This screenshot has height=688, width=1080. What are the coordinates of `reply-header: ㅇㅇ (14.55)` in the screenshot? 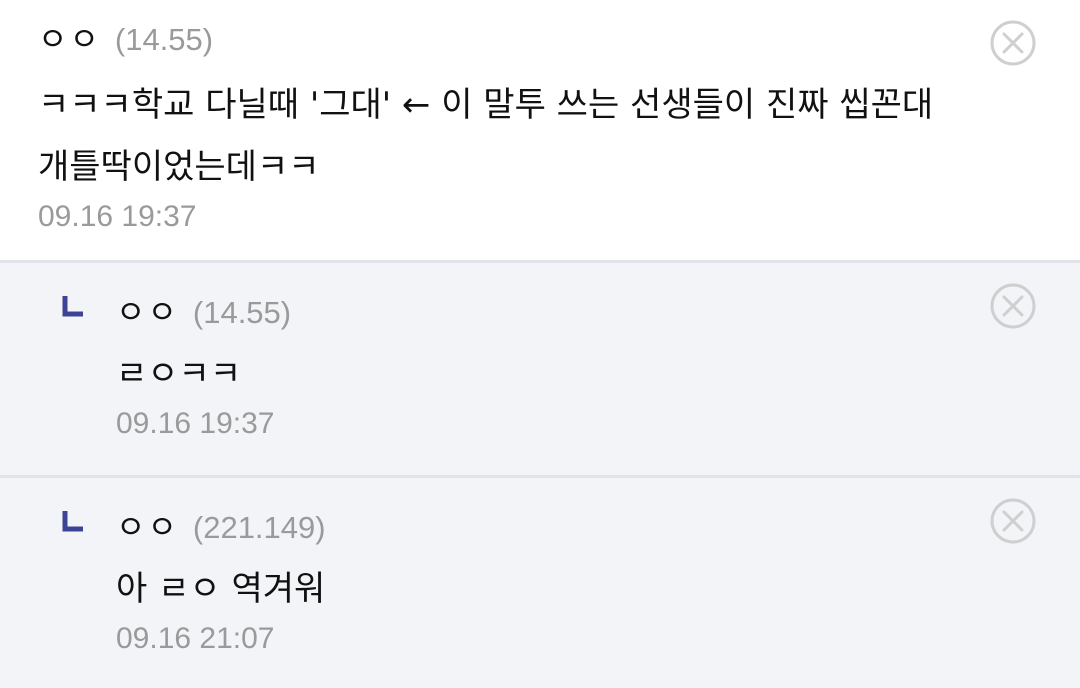 It's located at (598, 310).